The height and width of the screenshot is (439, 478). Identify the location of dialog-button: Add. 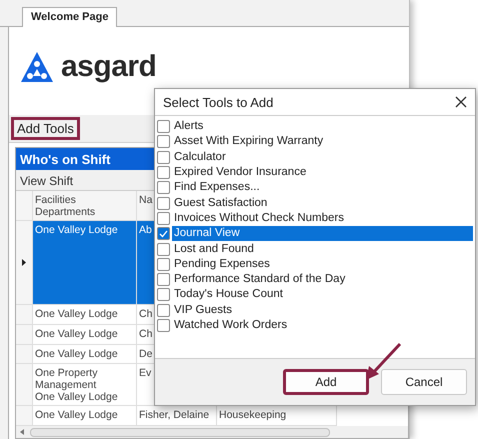
(326, 382).